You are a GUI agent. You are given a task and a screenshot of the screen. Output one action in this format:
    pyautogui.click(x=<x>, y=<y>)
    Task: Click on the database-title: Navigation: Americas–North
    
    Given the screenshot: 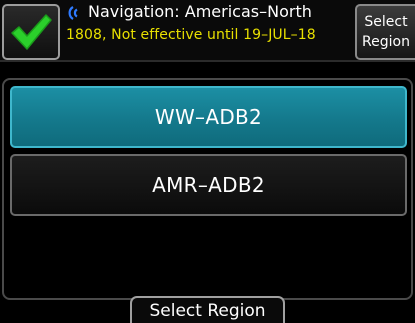 What is the action you would take?
    pyautogui.click(x=200, y=11)
    